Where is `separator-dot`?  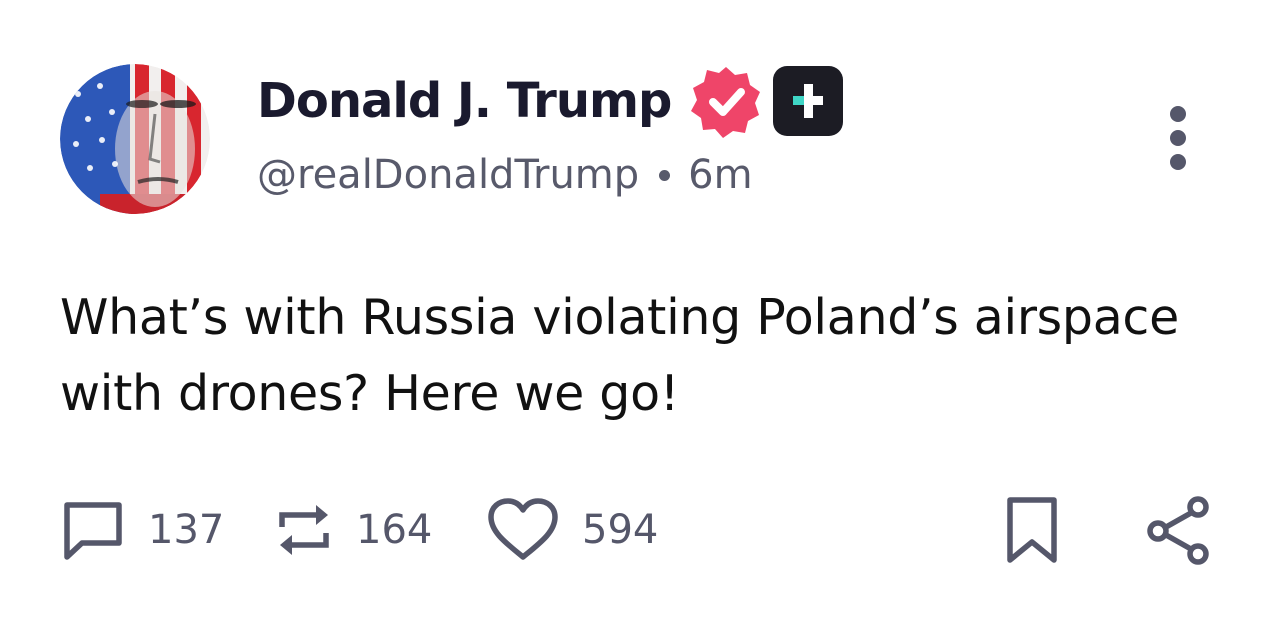
separator-dot is located at coordinates (665, 175).